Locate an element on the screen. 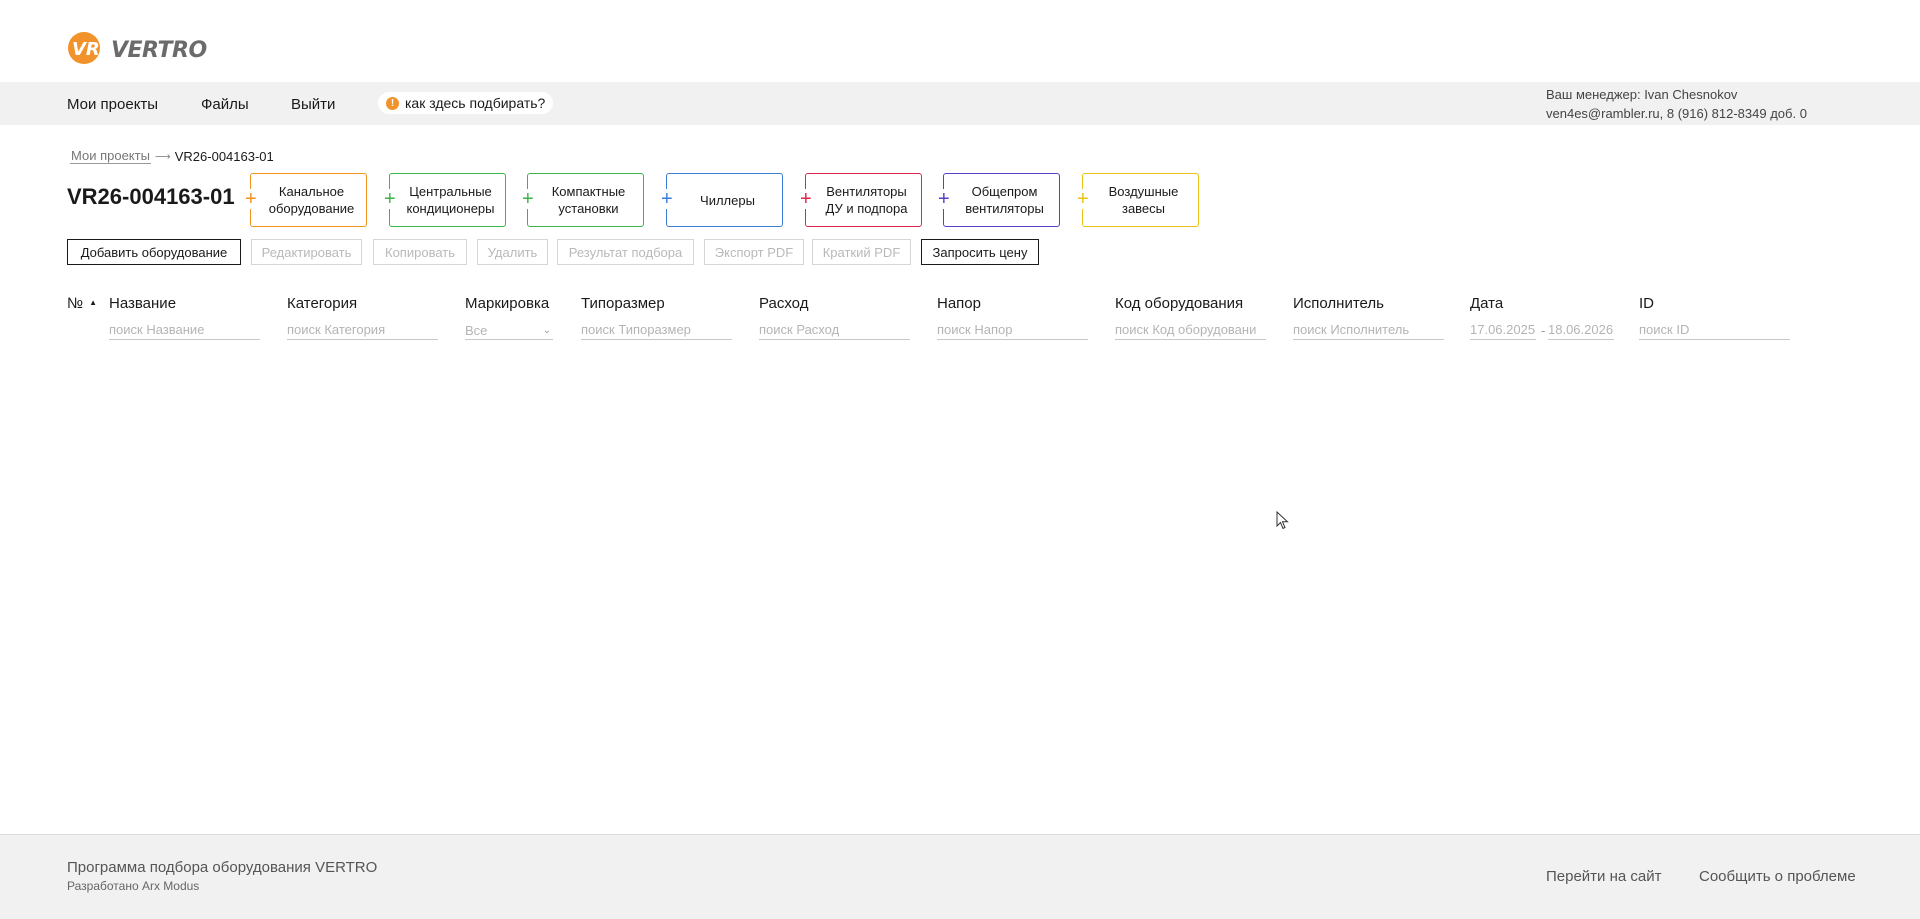 The image size is (1920, 919). filter-id-input: поиск ID is located at coordinates (1714, 331).